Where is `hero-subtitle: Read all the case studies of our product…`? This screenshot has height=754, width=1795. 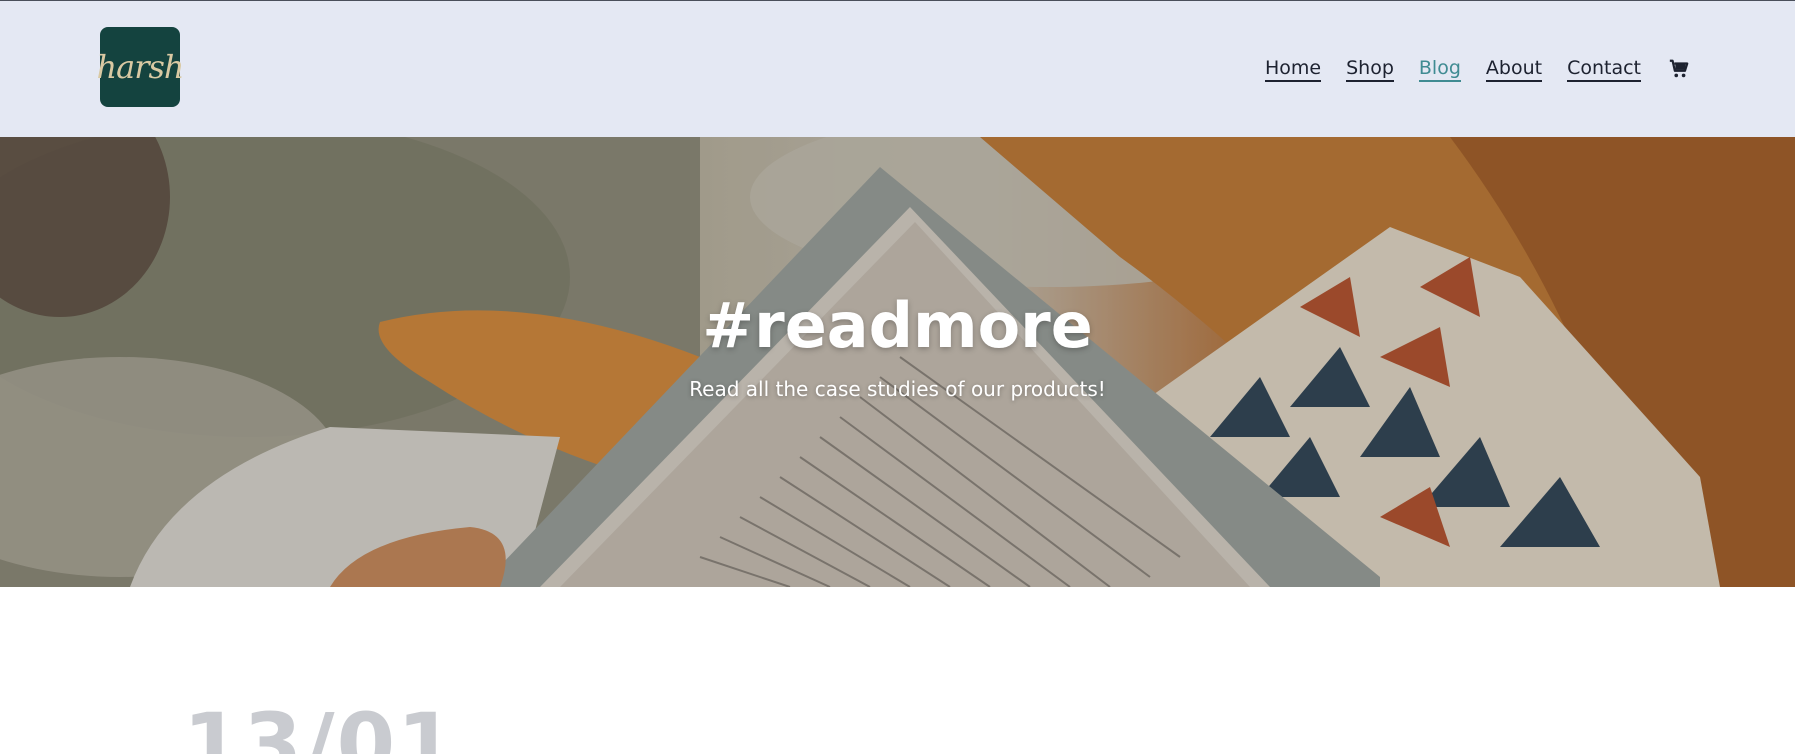
hero-subtitle: Read all the case studies of our product… is located at coordinates (897, 389).